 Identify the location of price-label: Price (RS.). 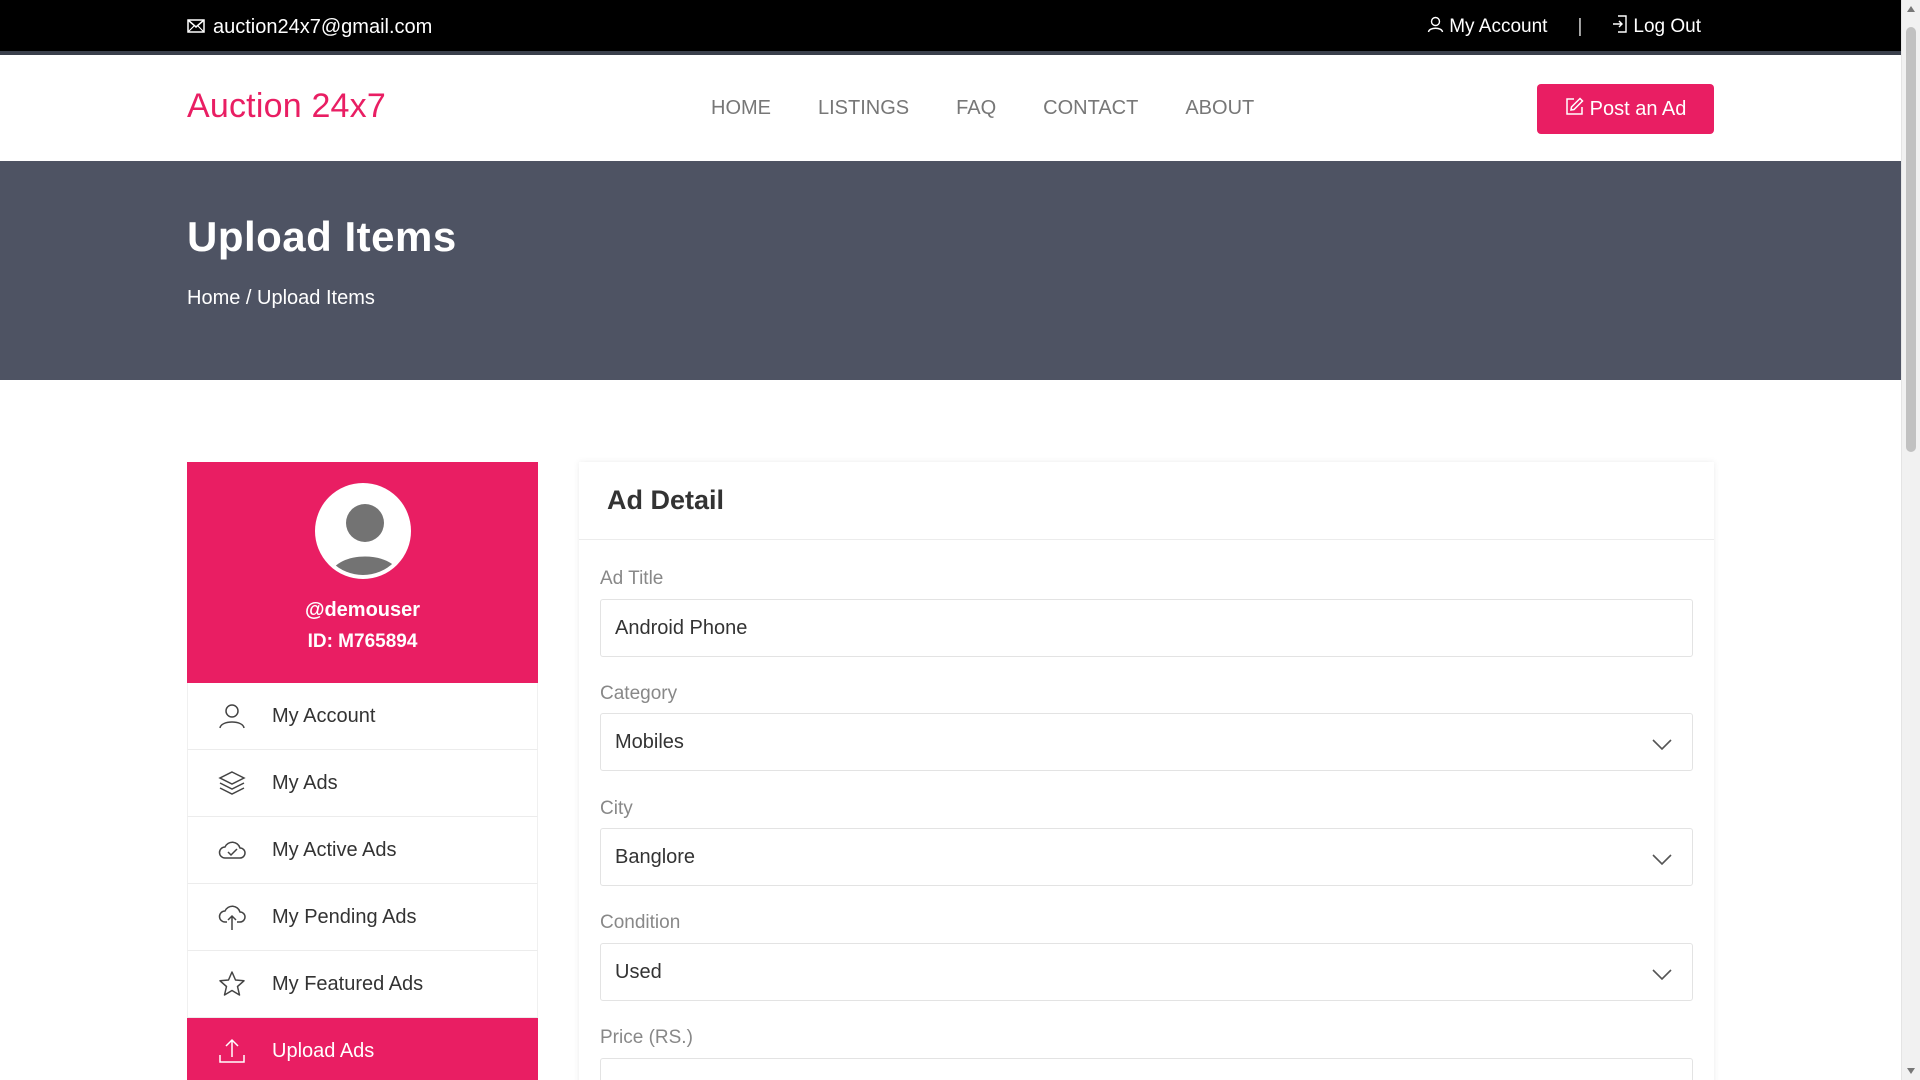
(646, 1037).